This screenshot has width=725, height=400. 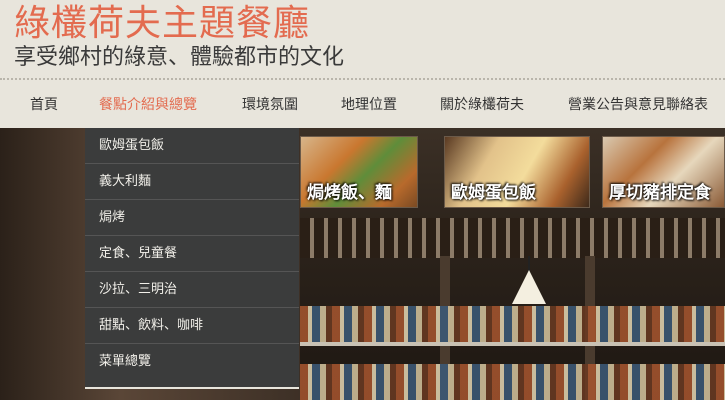 What do you see at coordinates (192, 254) in the screenshot?
I see `dropdown-item-set-meals: 定食、兒童餐` at bounding box center [192, 254].